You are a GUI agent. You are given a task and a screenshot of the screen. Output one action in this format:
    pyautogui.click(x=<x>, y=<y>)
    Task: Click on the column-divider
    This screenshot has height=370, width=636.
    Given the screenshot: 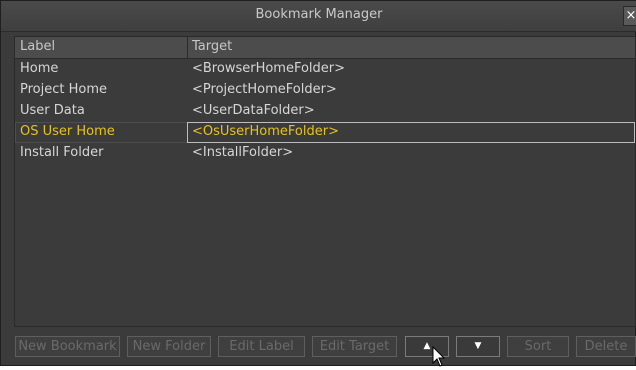 What is the action you would take?
    pyautogui.click(x=187, y=47)
    